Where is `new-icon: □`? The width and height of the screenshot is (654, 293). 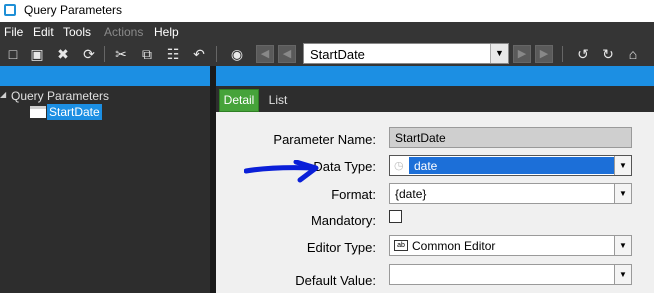 new-icon: □ is located at coordinates (13, 54).